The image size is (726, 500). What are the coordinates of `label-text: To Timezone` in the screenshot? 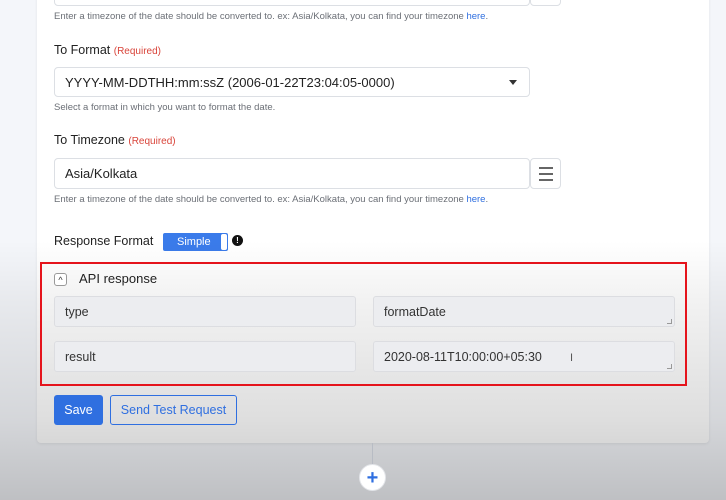 It's located at (89, 140).